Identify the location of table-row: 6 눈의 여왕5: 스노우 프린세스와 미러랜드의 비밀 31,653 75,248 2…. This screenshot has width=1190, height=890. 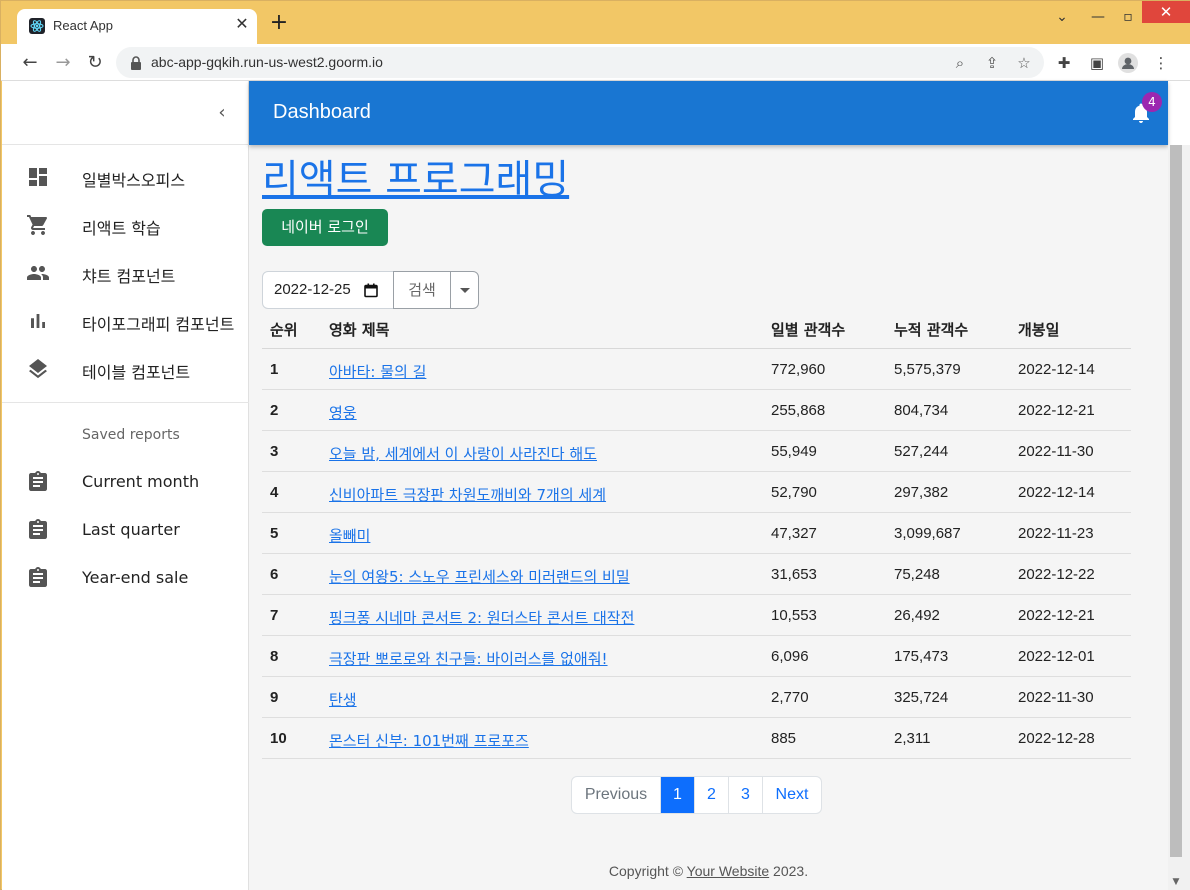
(696, 574).